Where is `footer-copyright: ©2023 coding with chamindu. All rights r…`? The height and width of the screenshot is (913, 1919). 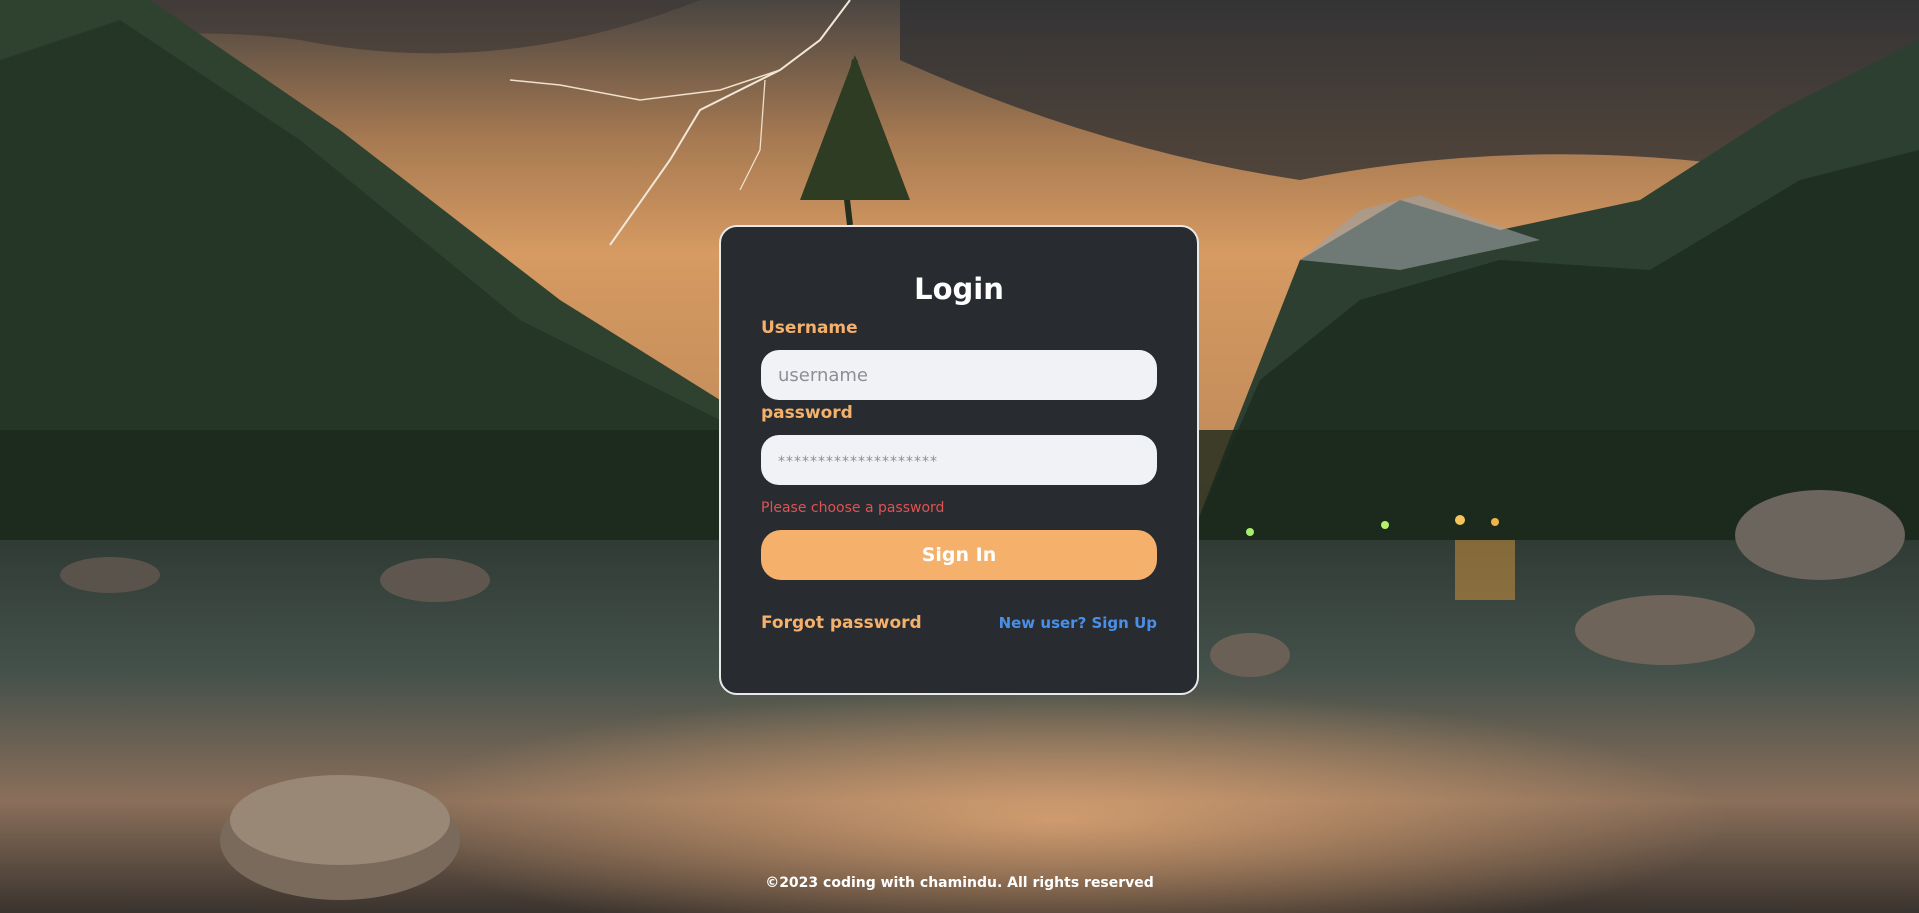
footer-copyright: ©2023 coding with chamindu. All rights r… is located at coordinates (959, 883).